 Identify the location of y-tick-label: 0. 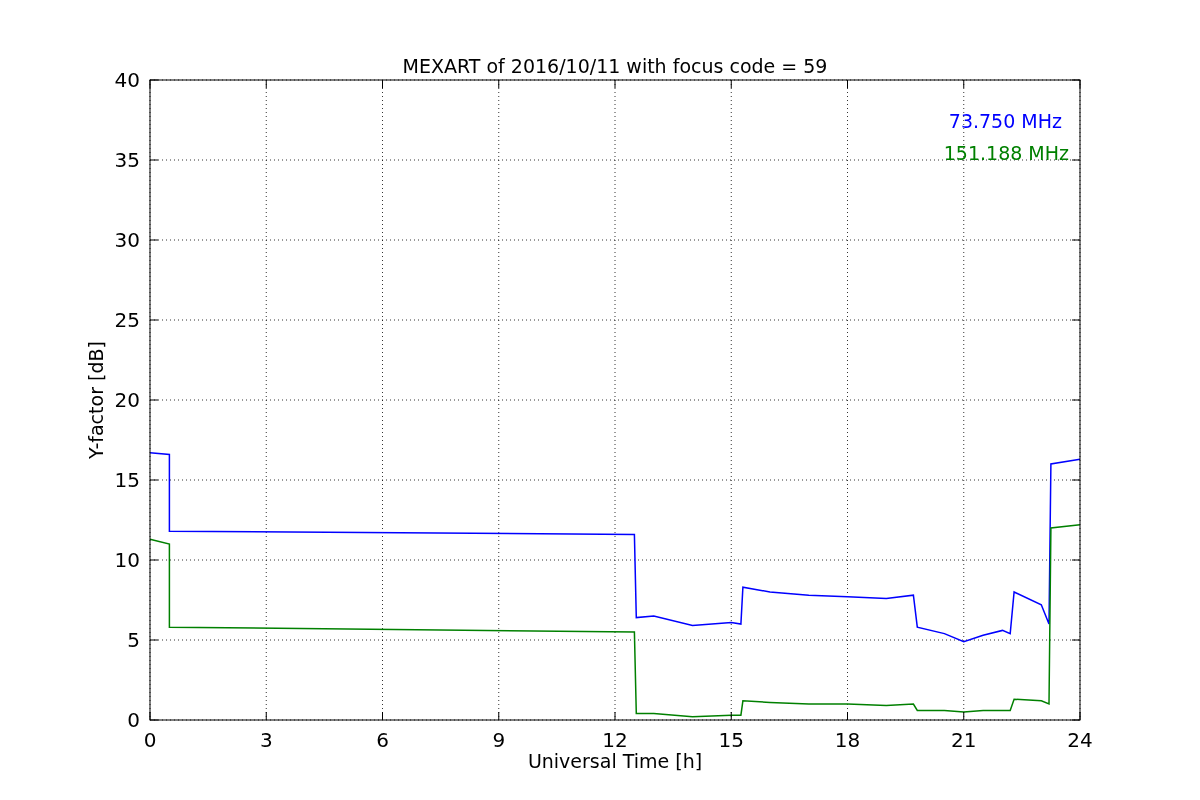
(133, 720).